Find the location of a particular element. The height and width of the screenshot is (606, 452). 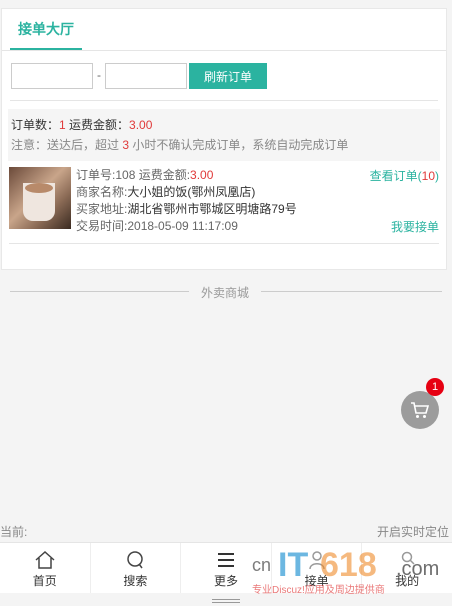

time-line: 交易时间:2018-05-09 11:17:09 is located at coordinates (257, 226).